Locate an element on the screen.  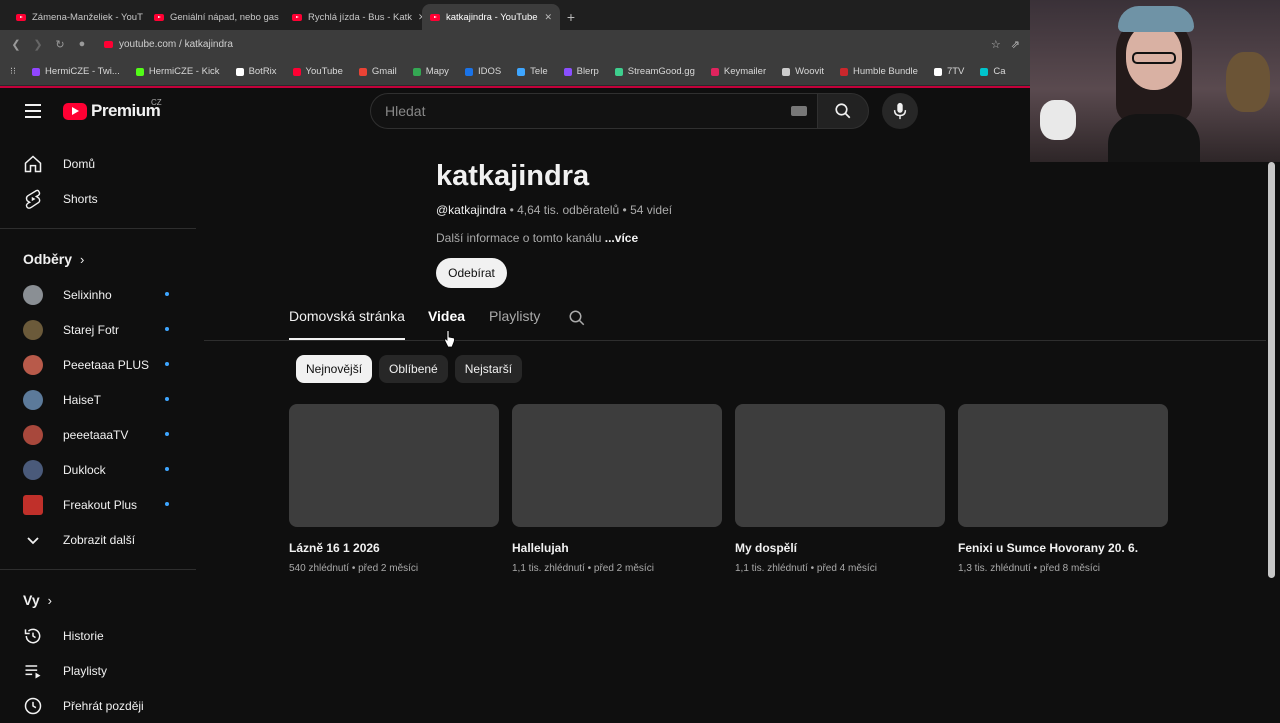
keyboard-icon is located at coordinates (799, 111).